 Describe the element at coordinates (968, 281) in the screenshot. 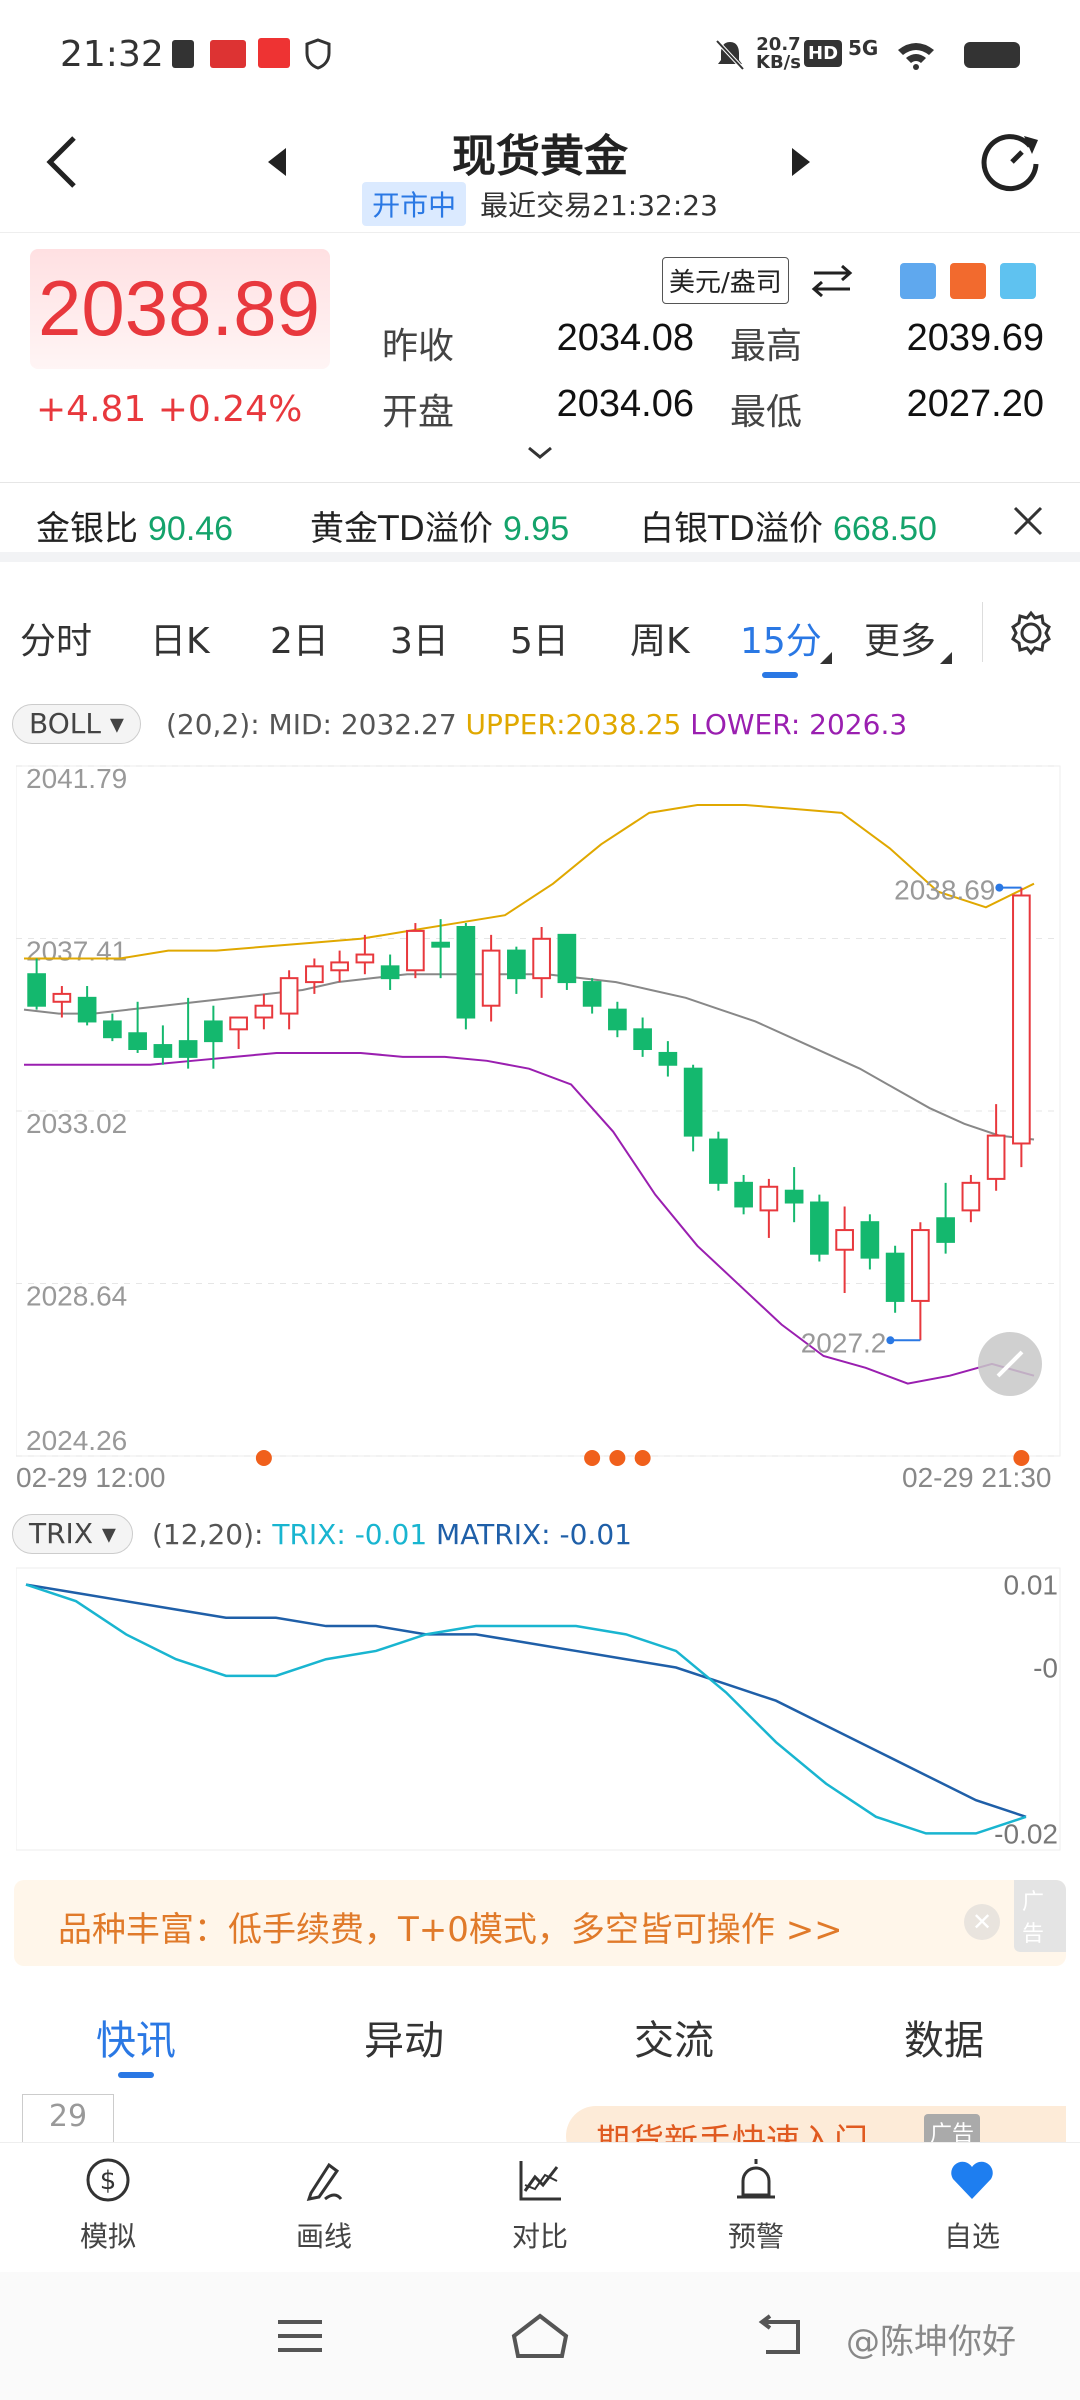

I see `lighthouse-icon` at that location.